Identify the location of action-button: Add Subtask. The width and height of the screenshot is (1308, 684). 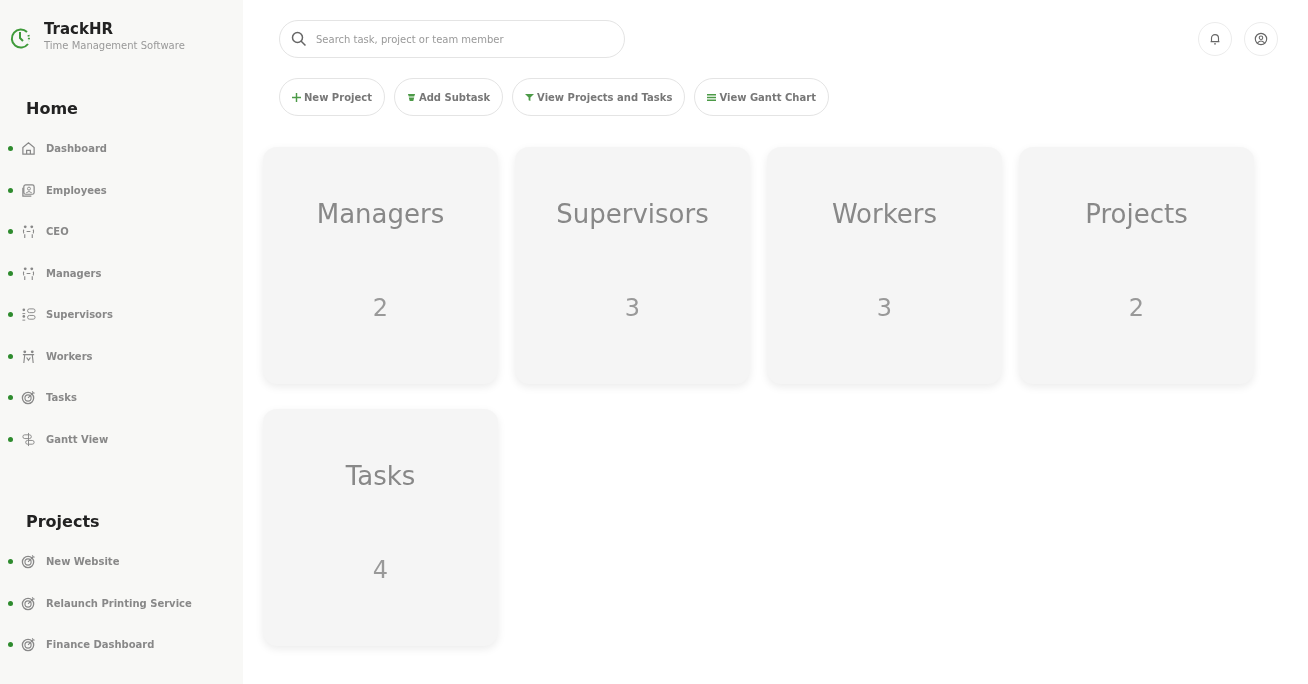
(448, 97).